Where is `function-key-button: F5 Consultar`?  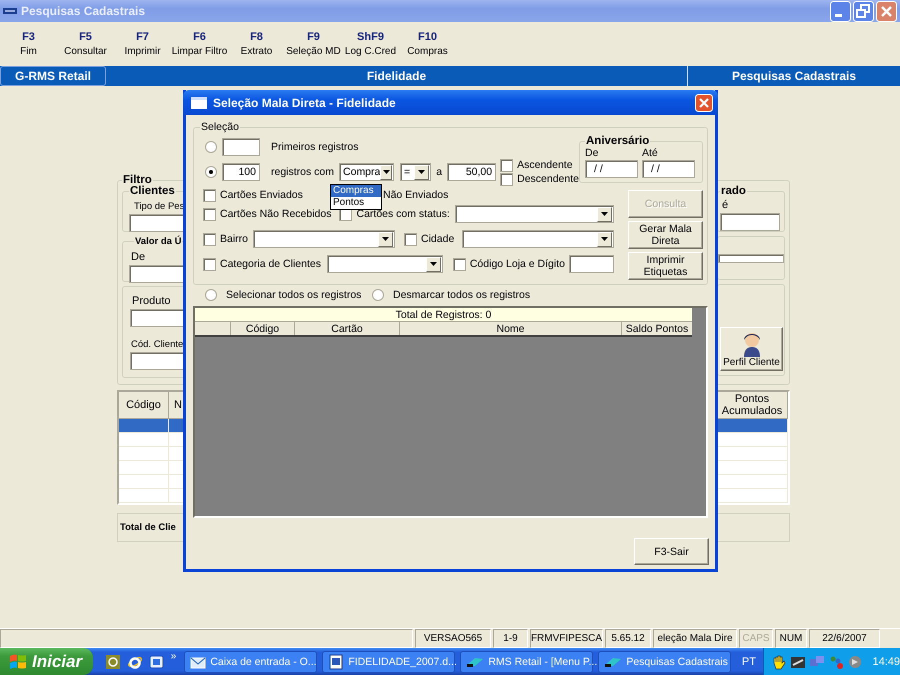
function-key-button: F5 Consultar is located at coordinates (85, 44).